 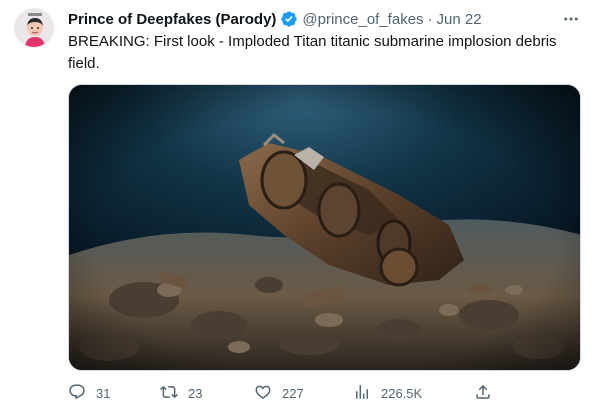 What do you see at coordinates (459, 19) in the screenshot?
I see `tweet-date: Jun 22` at bounding box center [459, 19].